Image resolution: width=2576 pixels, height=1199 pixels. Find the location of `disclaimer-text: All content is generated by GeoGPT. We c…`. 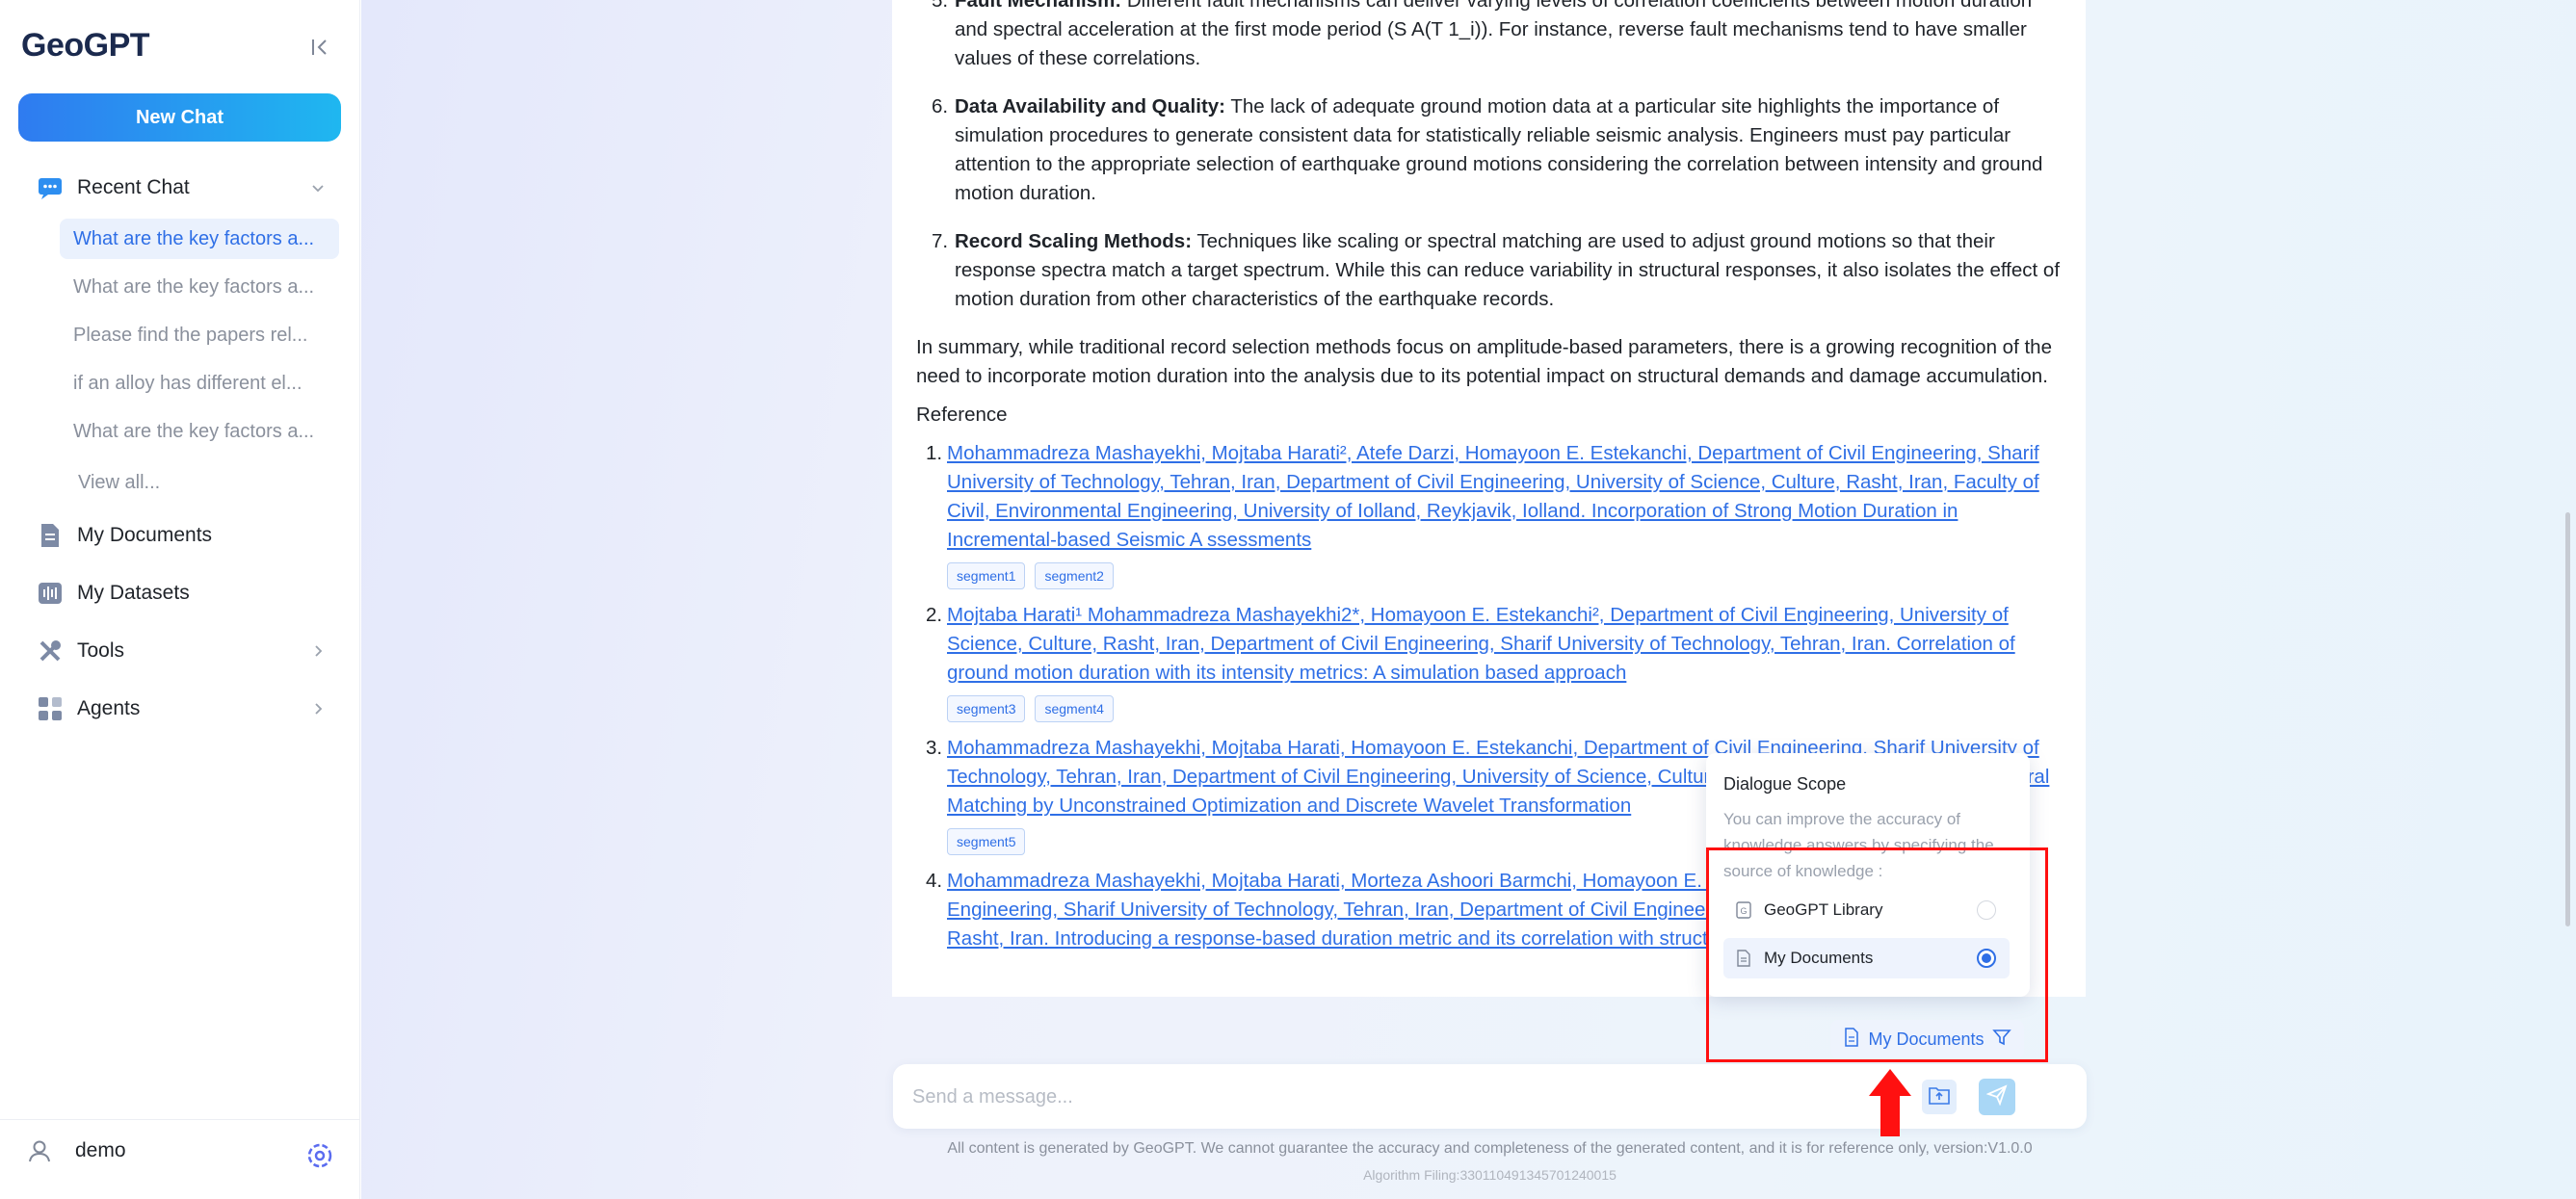

disclaimer-text: All content is generated by GeoGPT. We c… is located at coordinates (1490, 1148).